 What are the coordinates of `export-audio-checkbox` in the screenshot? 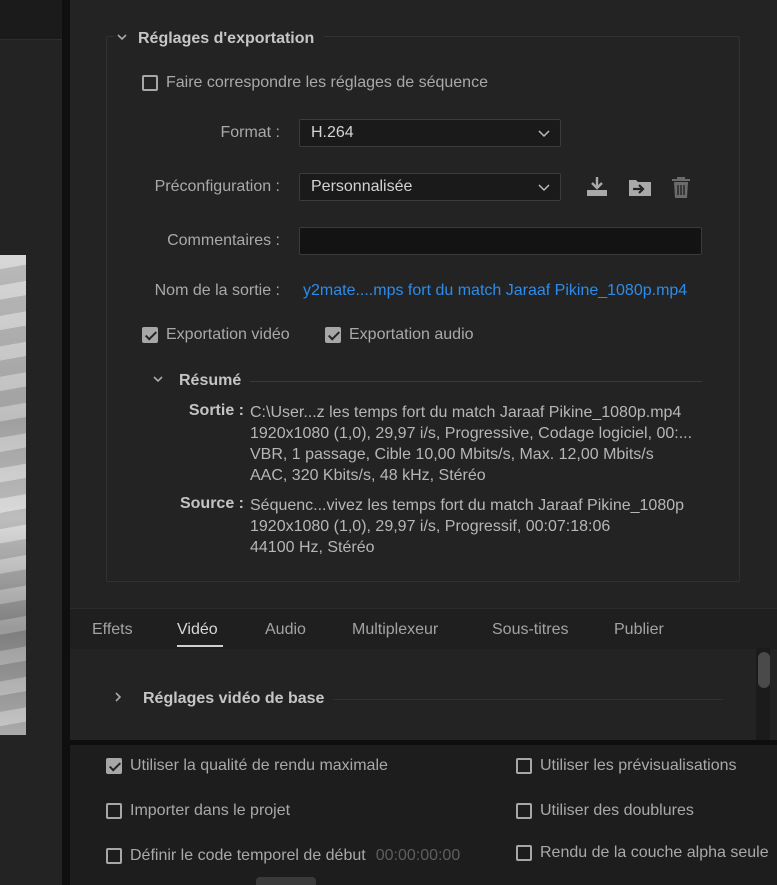 It's located at (333, 335).